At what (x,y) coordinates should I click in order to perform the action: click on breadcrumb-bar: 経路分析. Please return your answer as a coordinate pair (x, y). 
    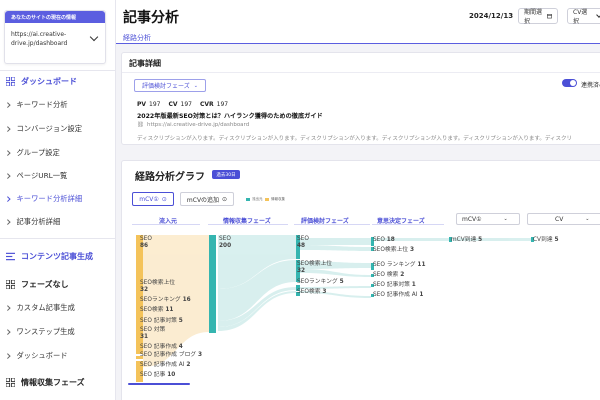
    Looking at the image, I should click on (358, 38).